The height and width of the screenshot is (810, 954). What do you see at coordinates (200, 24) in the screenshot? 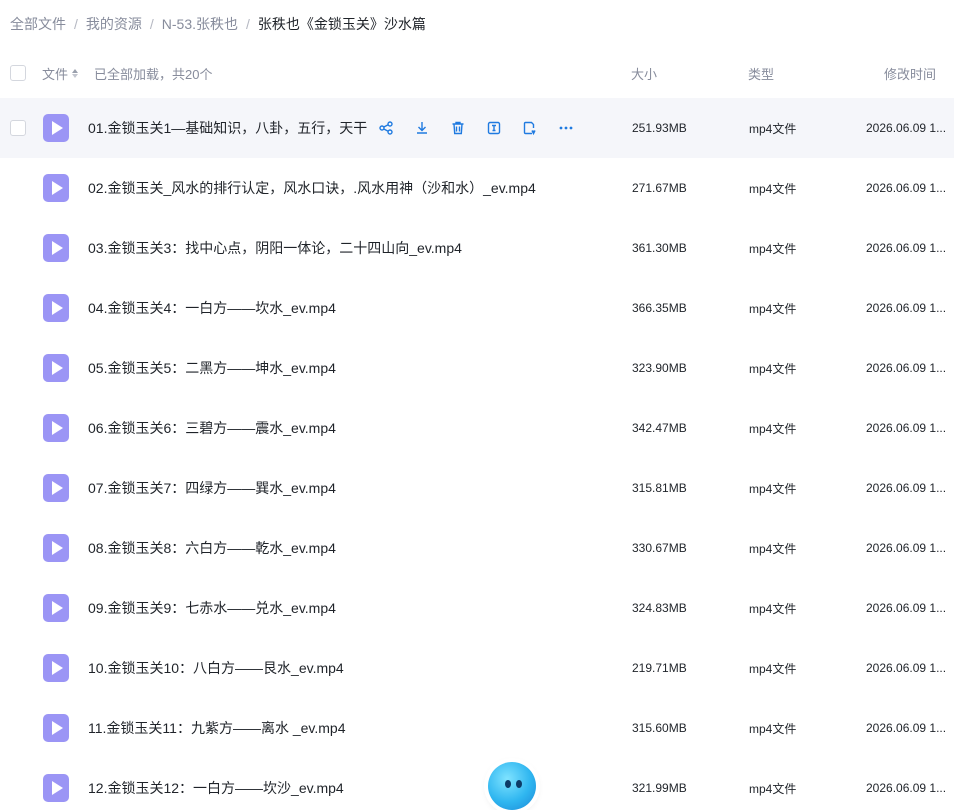
I see `breadcrumb-folder-n53: N-53.张秩也` at bounding box center [200, 24].